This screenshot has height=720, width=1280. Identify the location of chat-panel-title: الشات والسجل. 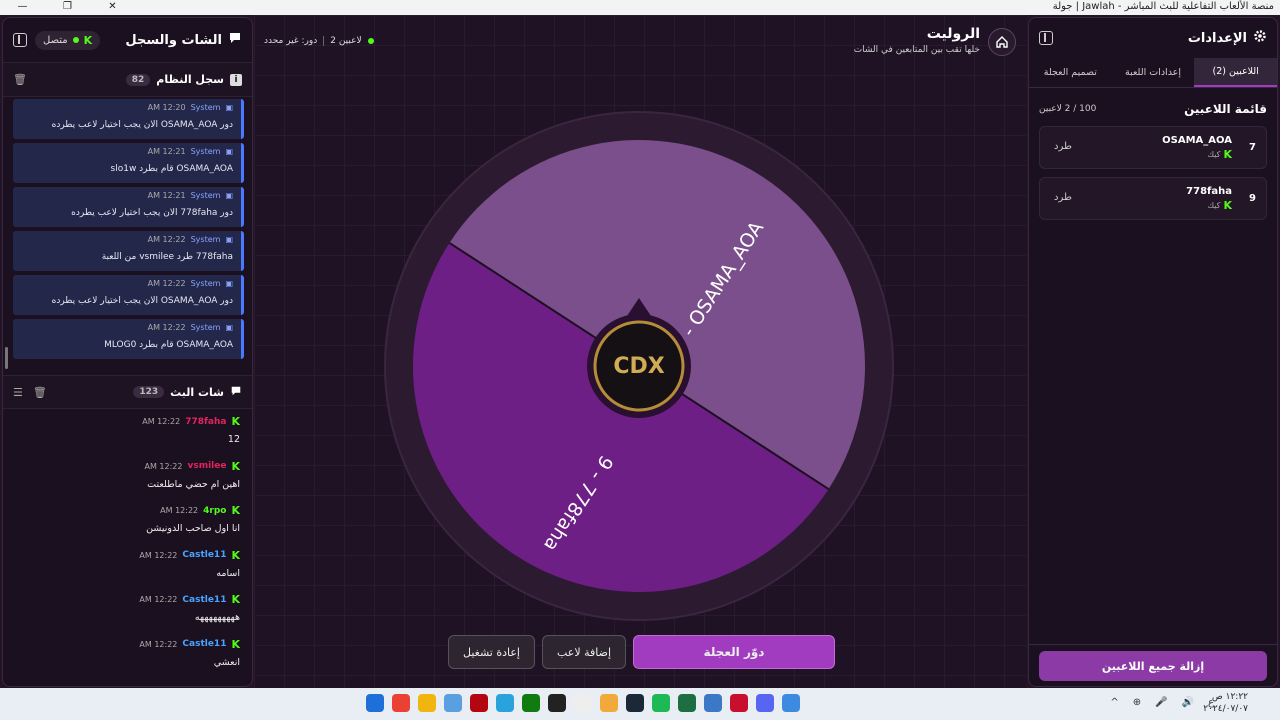
(183, 40).